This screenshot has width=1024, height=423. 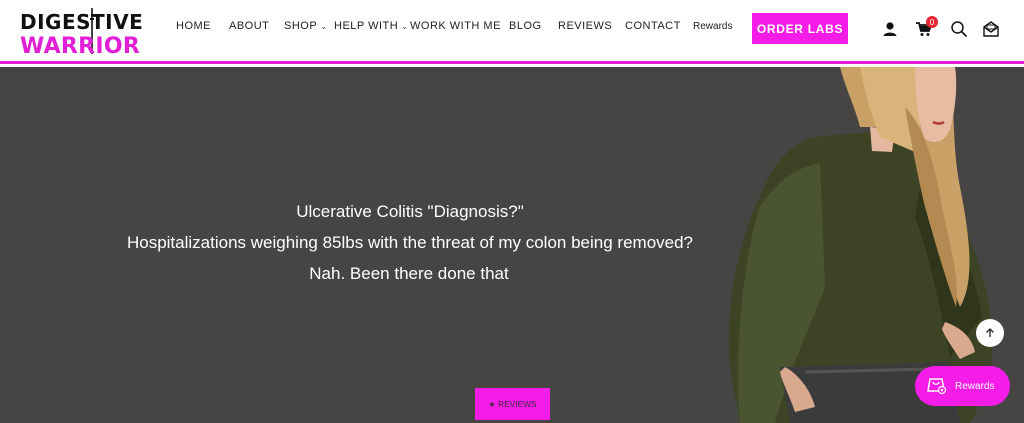 What do you see at coordinates (301, 26) in the screenshot?
I see `nav-shop-label: SHOP` at bounding box center [301, 26].